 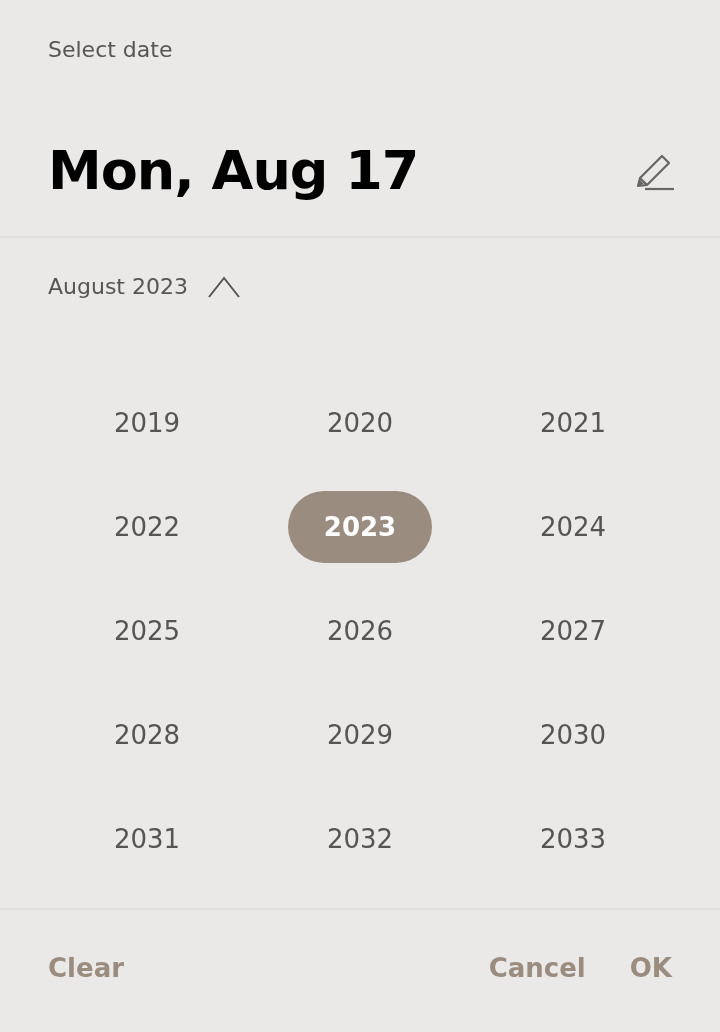 What do you see at coordinates (360, 839) in the screenshot?
I see `year-option: 2032` at bounding box center [360, 839].